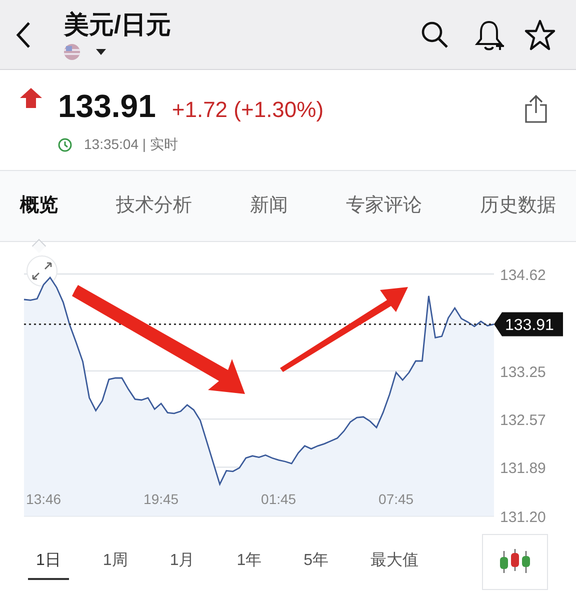 Image resolution: width=576 pixels, height=592 pixels. I want to click on share-icon, so click(536, 109).